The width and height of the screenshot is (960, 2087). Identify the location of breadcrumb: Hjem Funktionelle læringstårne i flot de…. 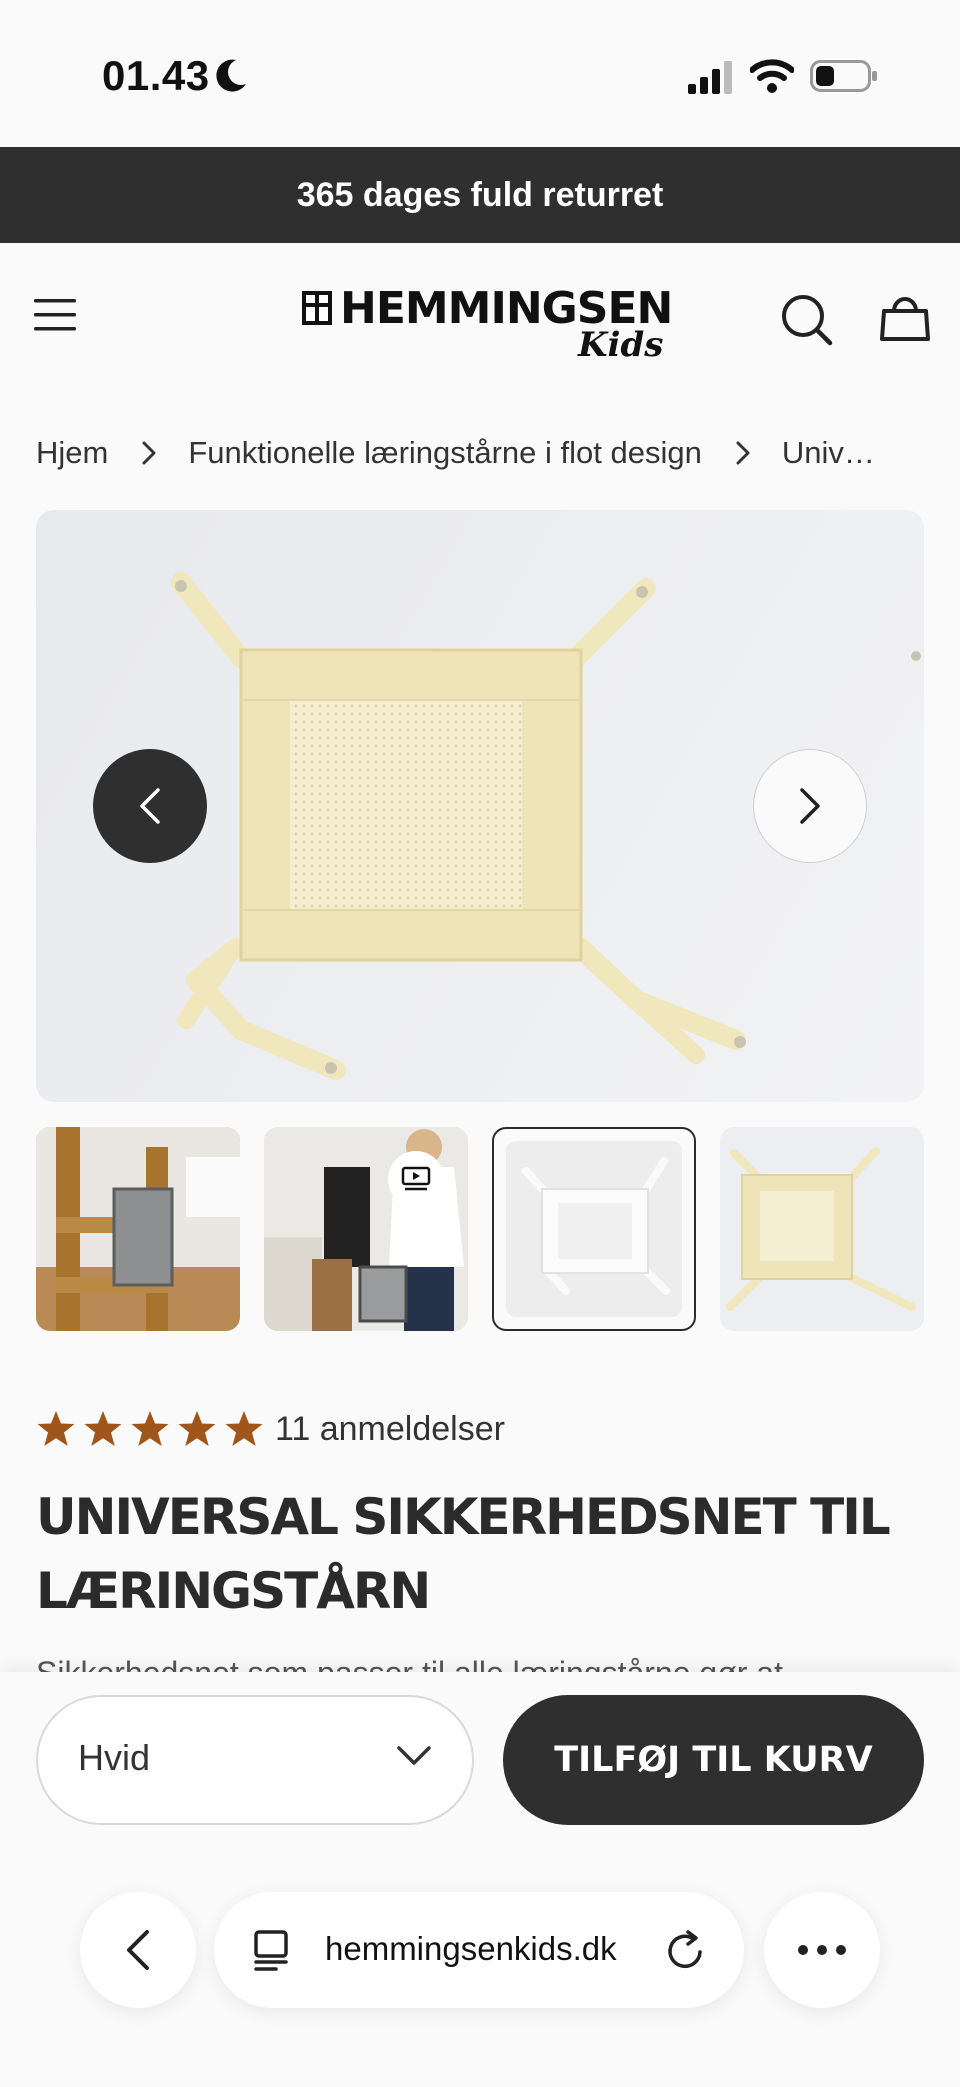
(486, 453).